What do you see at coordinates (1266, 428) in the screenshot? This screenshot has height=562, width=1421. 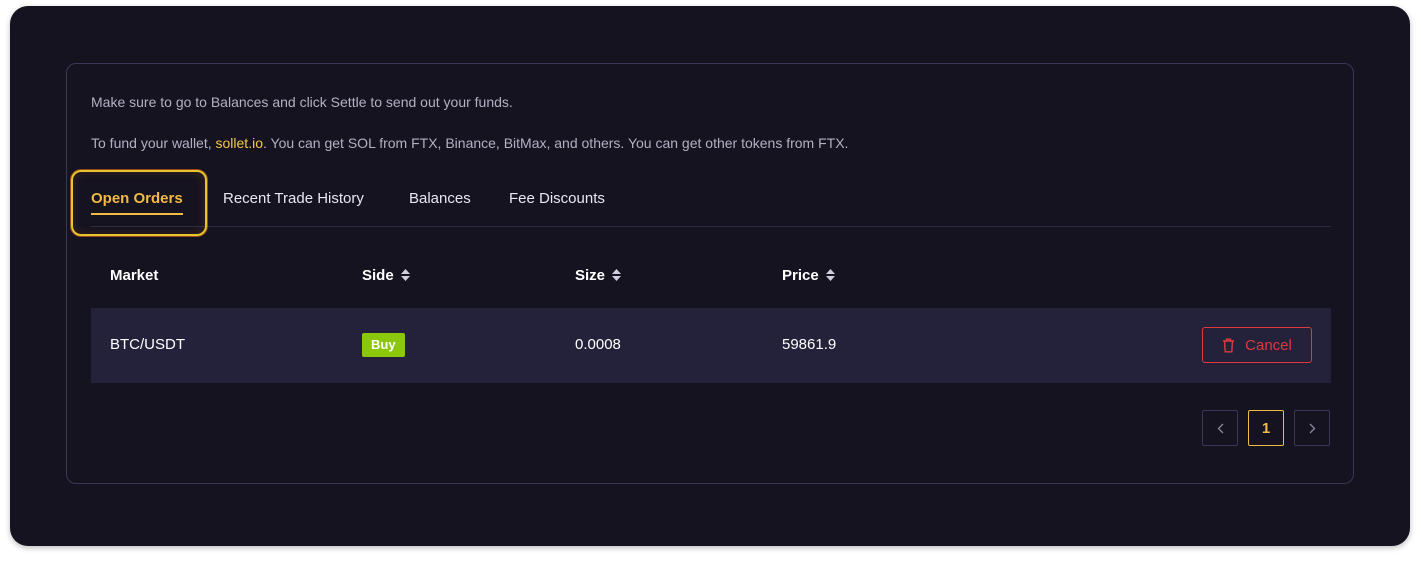 I see `pagination-page-1: 1` at bounding box center [1266, 428].